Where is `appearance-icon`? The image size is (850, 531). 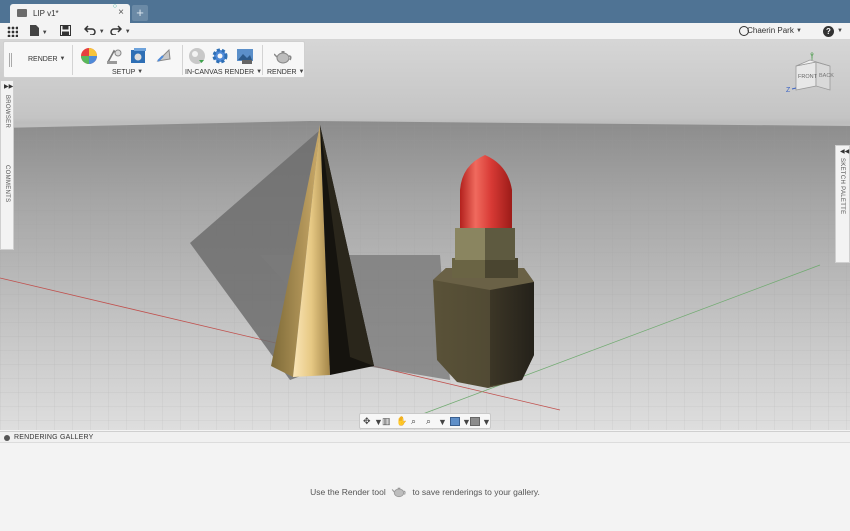
appearance-icon is located at coordinates (89, 56).